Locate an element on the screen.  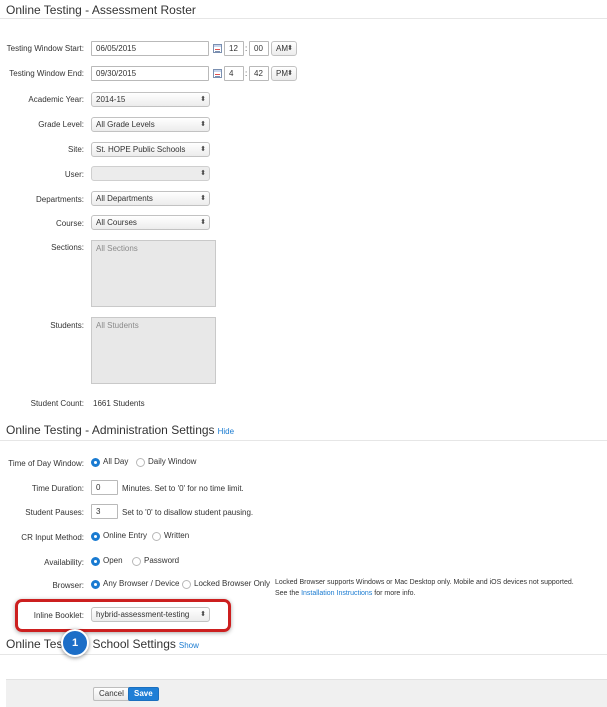
sections-listbox: All Sections is located at coordinates (153, 273).